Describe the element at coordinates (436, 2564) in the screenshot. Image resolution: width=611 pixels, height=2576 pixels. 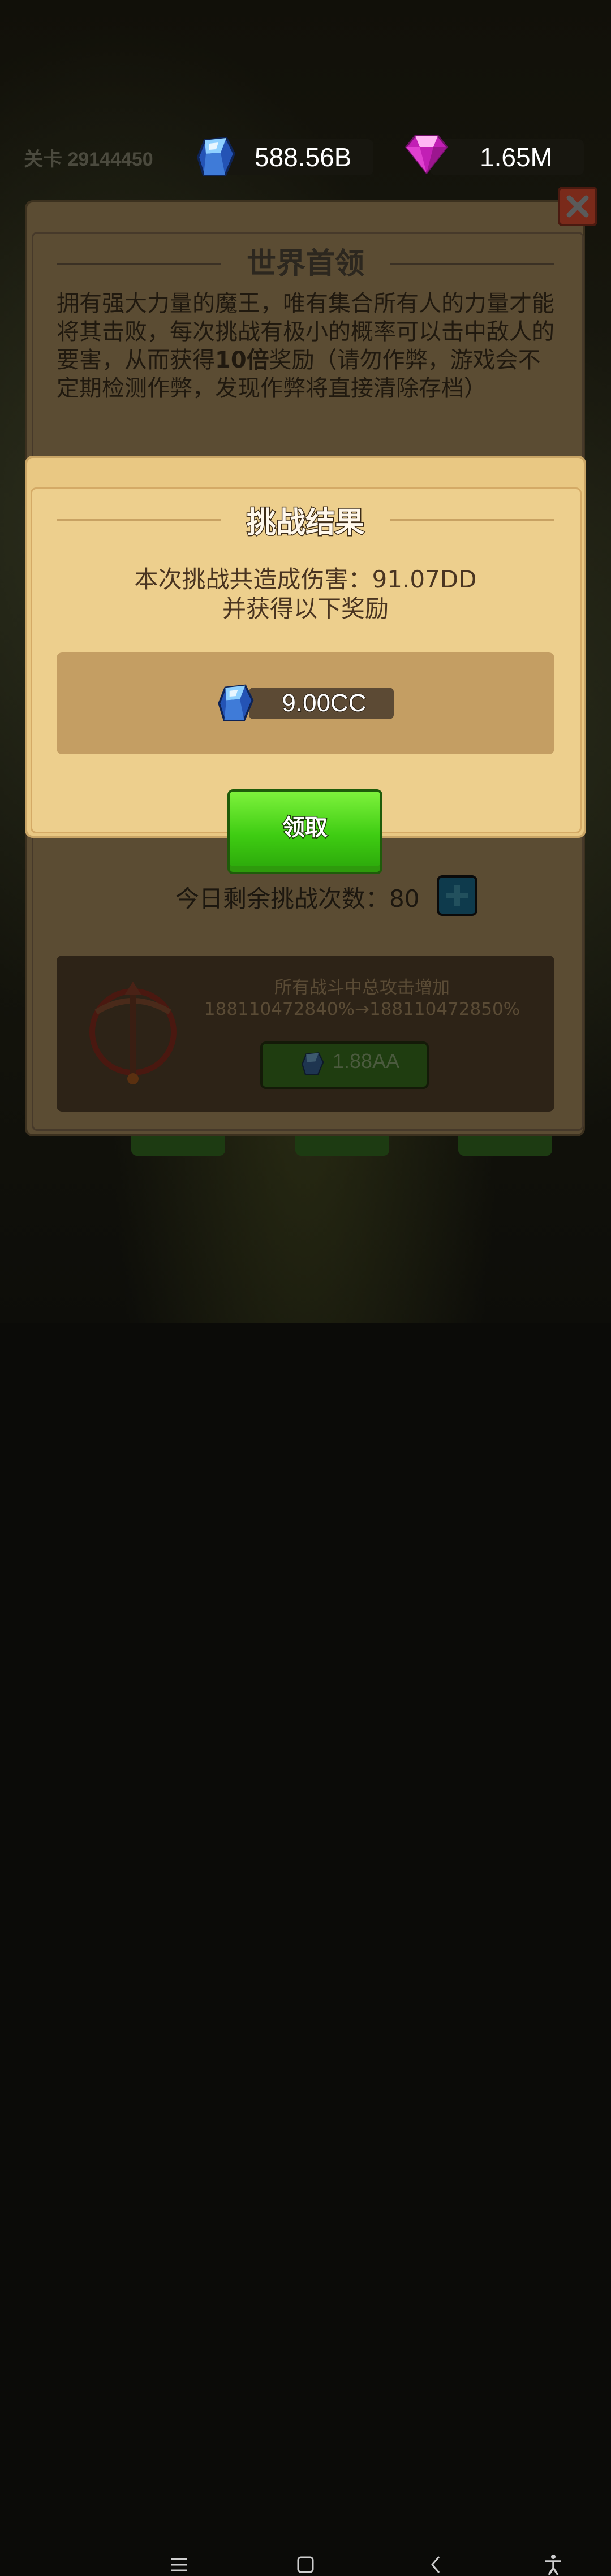
I see `back-chevron-icon` at that location.